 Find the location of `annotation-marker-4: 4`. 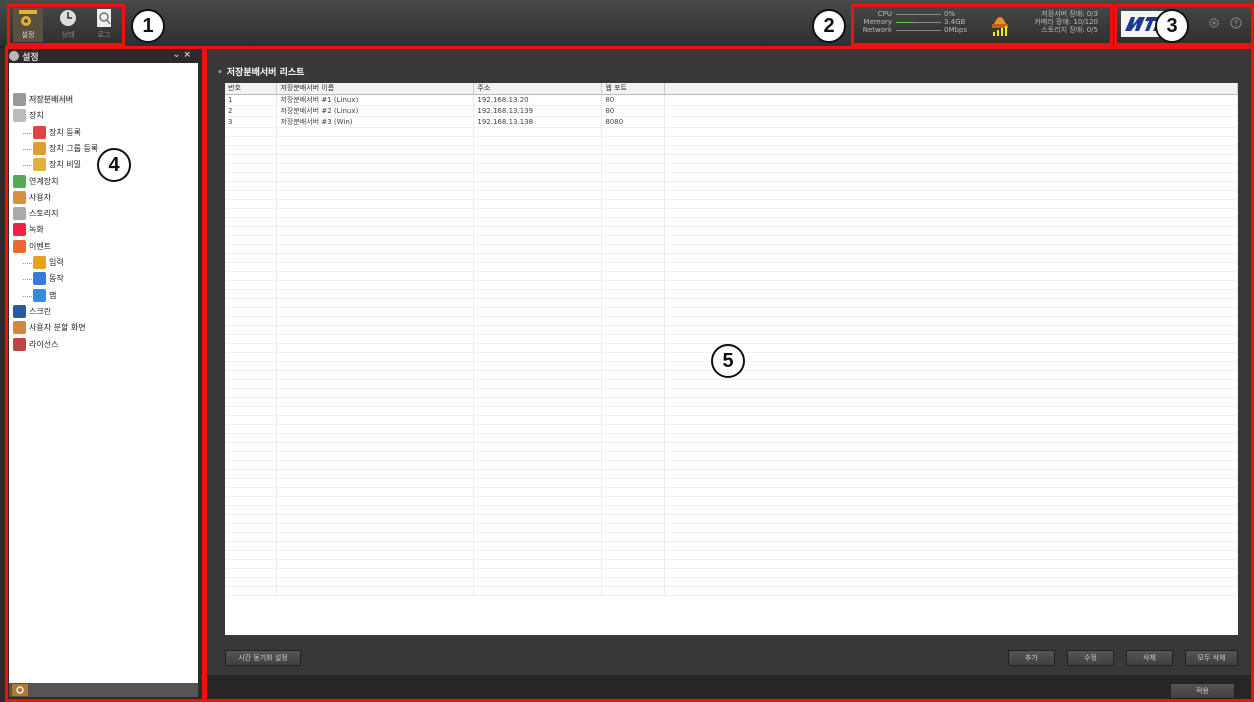

annotation-marker-4: 4 is located at coordinates (114, 165).